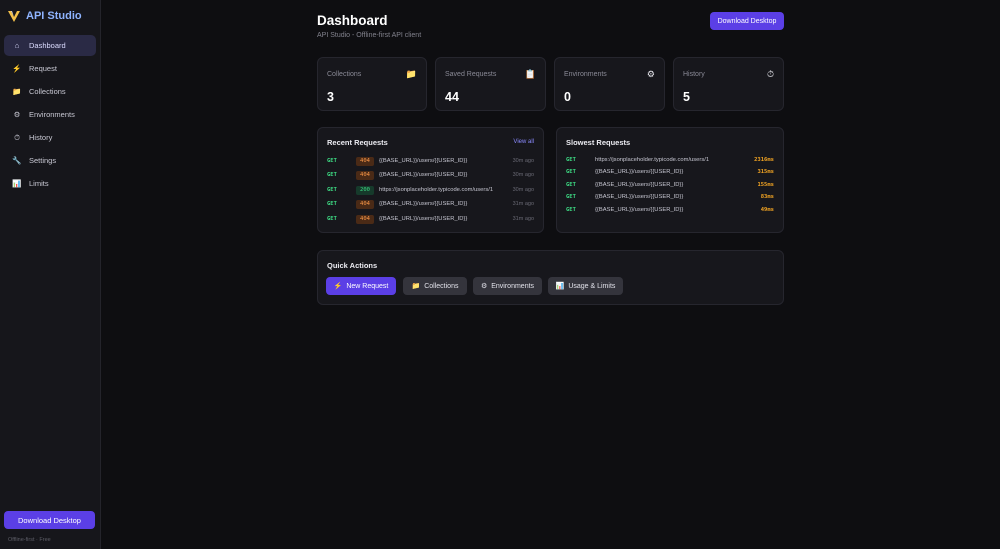 The width and height of the screenshot is (1000, 549). I want to click on list-item: GET {{BASE_URL}}/users/{{USER_ID}} 155ms, so click(670, 185).